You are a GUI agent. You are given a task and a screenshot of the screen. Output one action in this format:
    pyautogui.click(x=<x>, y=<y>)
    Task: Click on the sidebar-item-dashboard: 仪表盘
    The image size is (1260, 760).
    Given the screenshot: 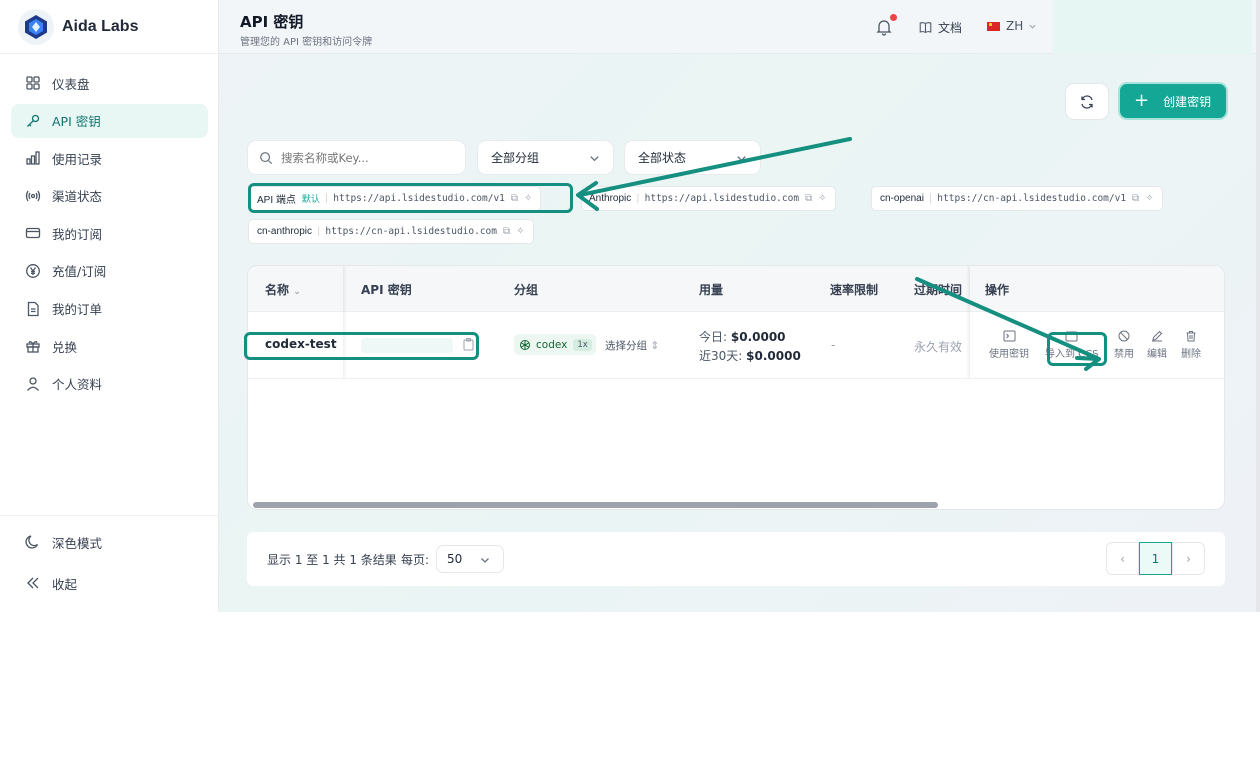 What is the action you would take?
    pyautogui.click(x=109, y=83)
    